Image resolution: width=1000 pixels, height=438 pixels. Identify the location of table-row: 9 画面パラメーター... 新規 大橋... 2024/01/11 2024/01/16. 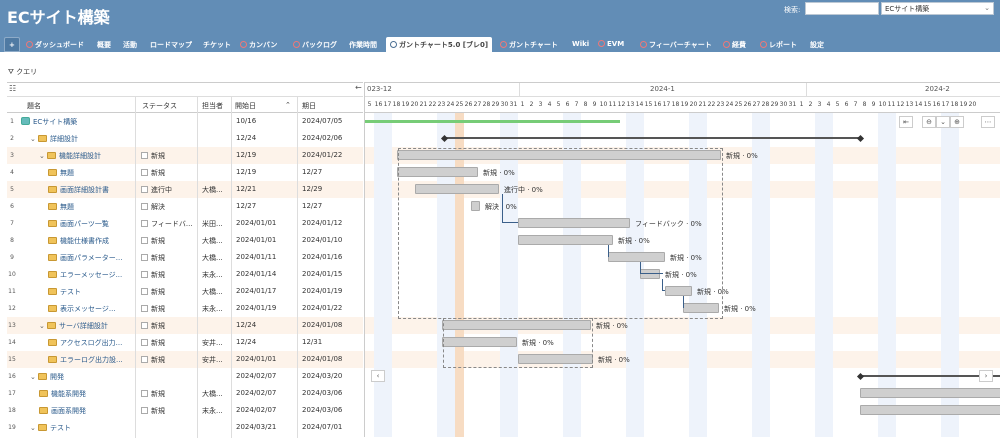
(185, 257).